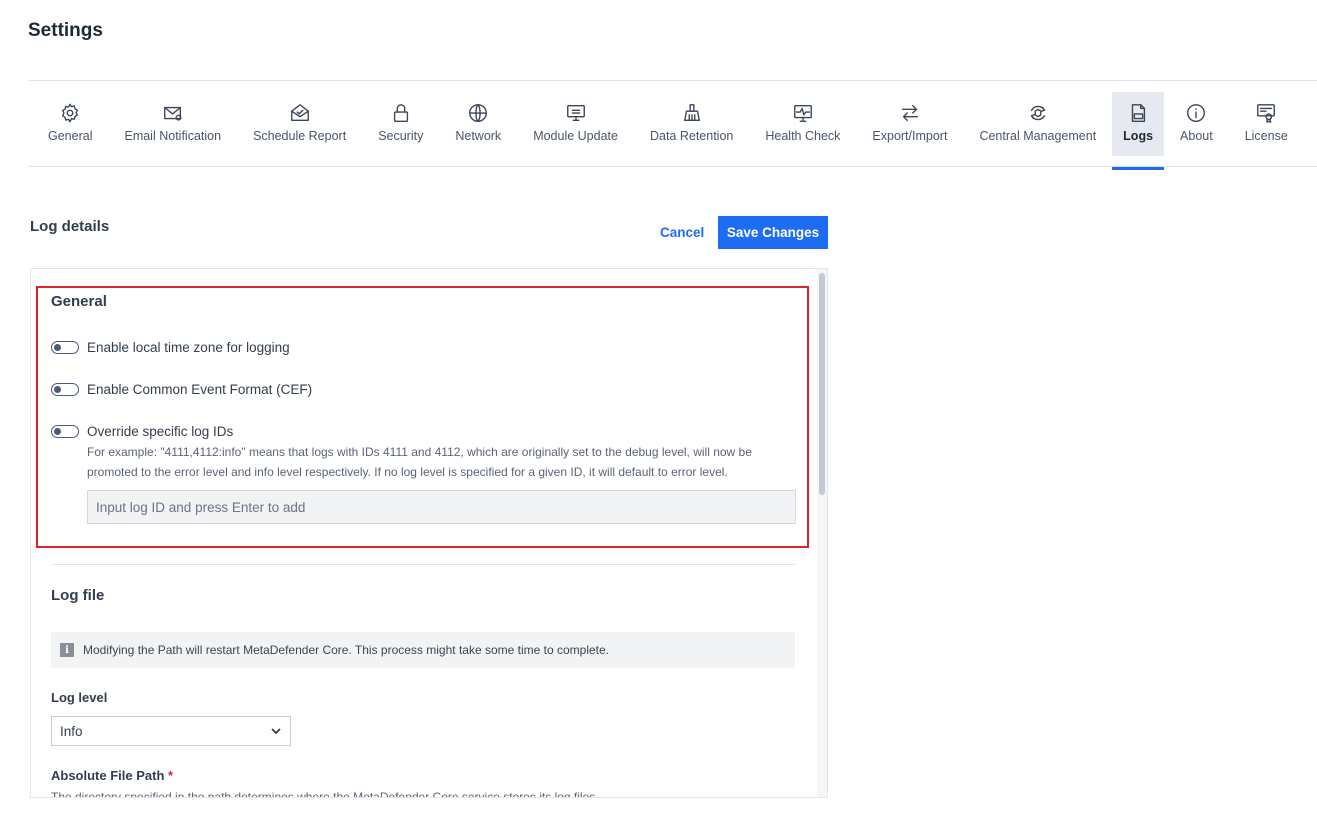  Describe the element at coordinates (682, 232) in the screenshot. I see `cancel-button: Cancel` at that location.